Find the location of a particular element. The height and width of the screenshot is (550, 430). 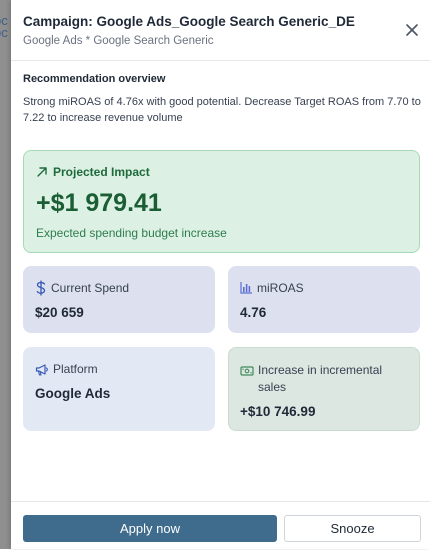

projected-impact-description: Expected spending budget increase is located at coordinates (131, 233).